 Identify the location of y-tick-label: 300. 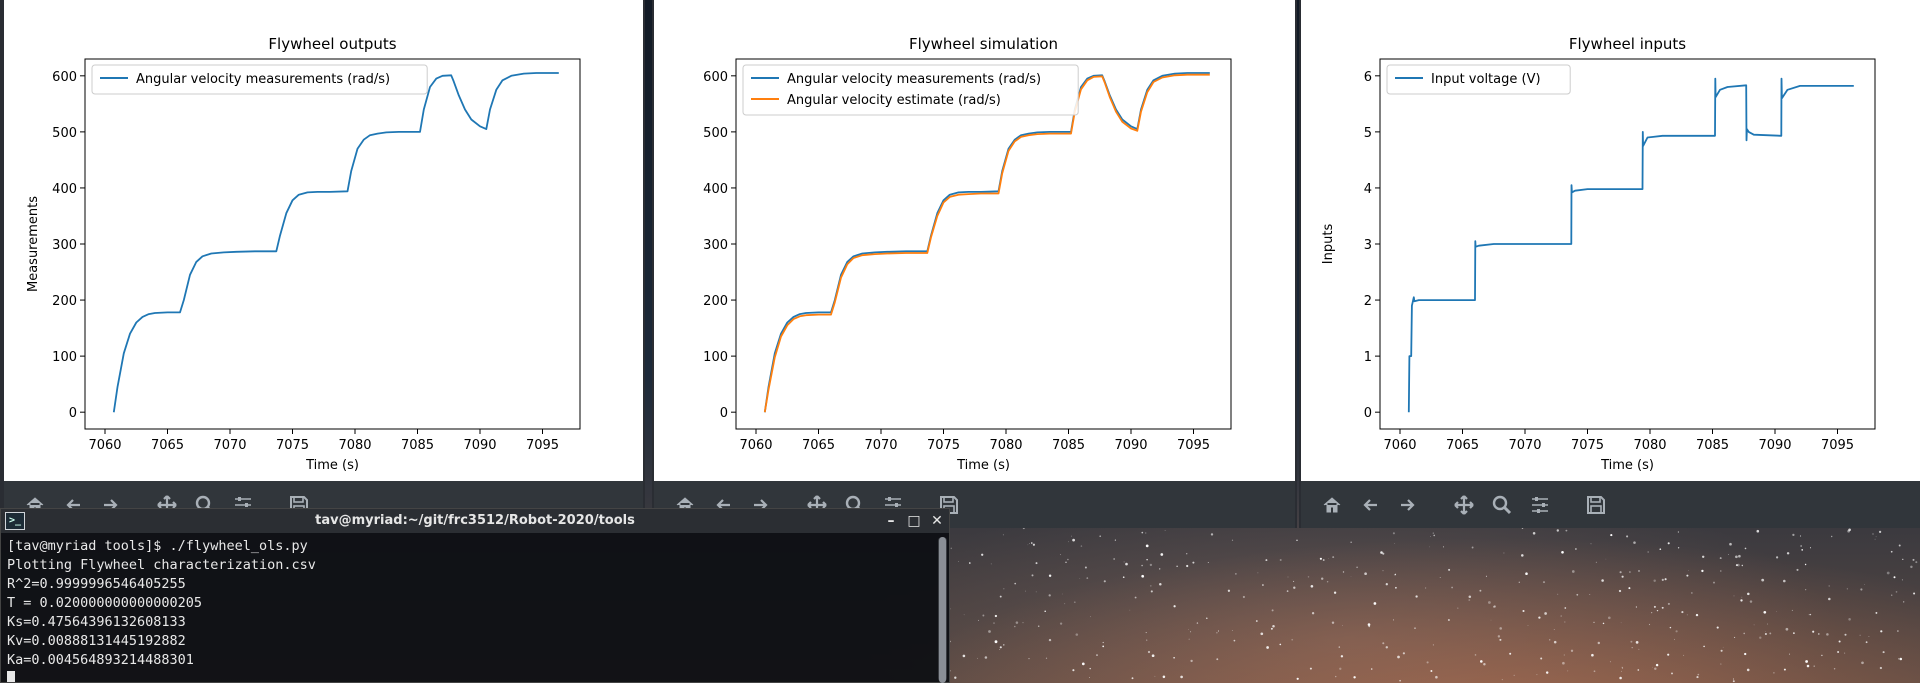
(715, 245).